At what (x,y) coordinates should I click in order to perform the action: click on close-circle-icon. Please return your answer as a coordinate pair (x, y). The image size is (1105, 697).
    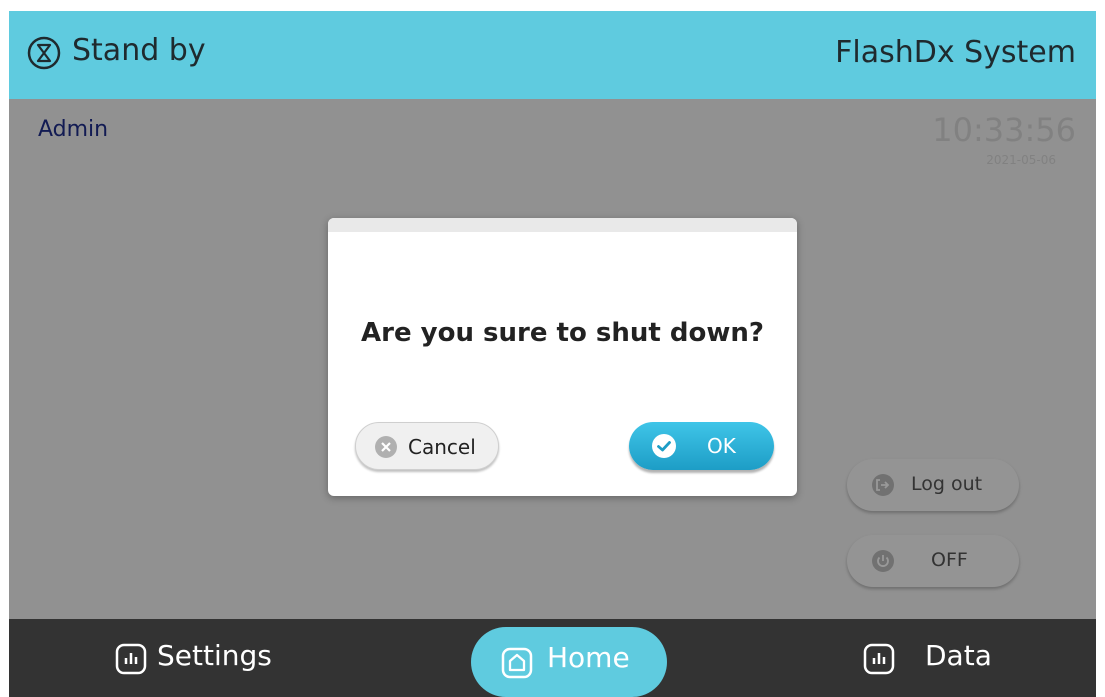
    Looking at the image, I should click on (386, 447).